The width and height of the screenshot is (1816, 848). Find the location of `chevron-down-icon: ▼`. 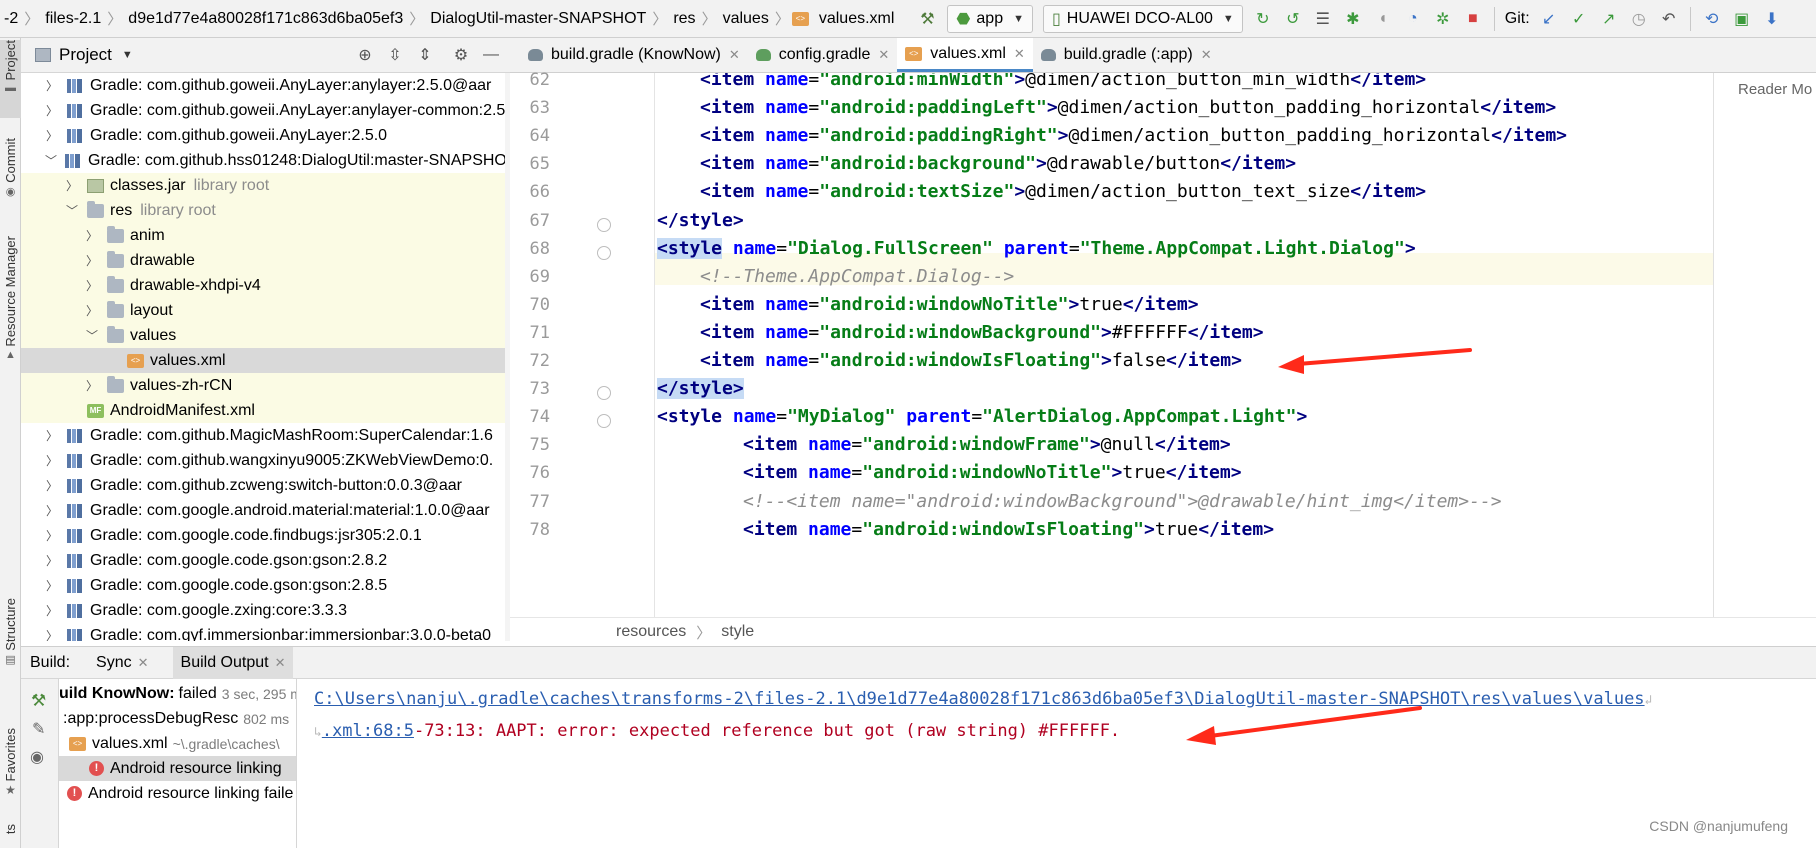

chevron-down-icon: ▼ is located at coordinates (127, 55).